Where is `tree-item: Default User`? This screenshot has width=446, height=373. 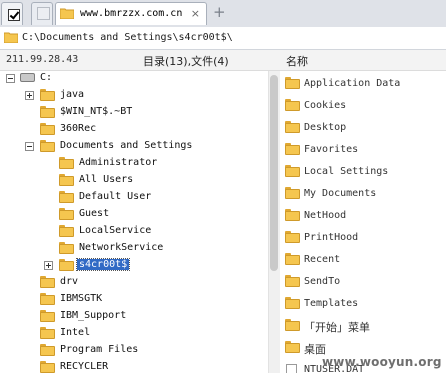
tree-item: Default User is located at coordinates (130, 198).